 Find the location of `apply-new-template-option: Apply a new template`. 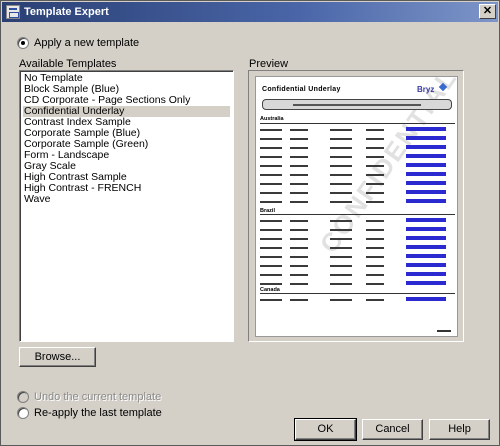

apply-new-template-option: Apply a new template is located at coordinates (78, 43).